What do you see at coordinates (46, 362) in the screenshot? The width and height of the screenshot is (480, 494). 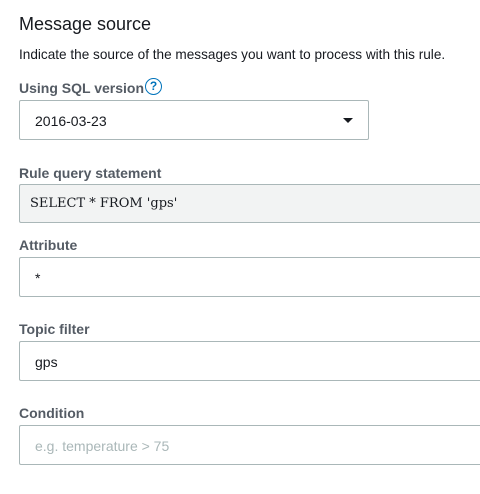 I see `topic-filter-value: gps` at bounding box center [46, 362].